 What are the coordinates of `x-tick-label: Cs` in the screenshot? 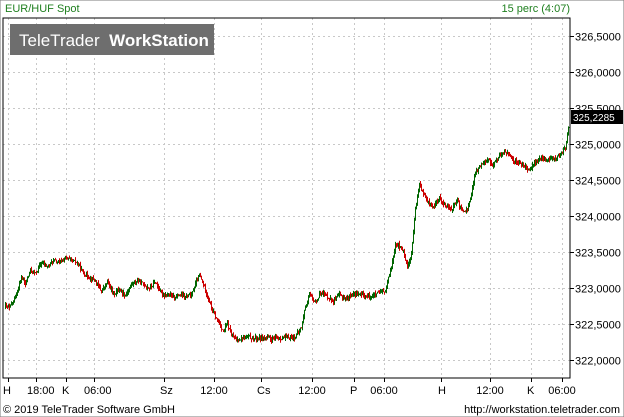 It's located at (264, 391).